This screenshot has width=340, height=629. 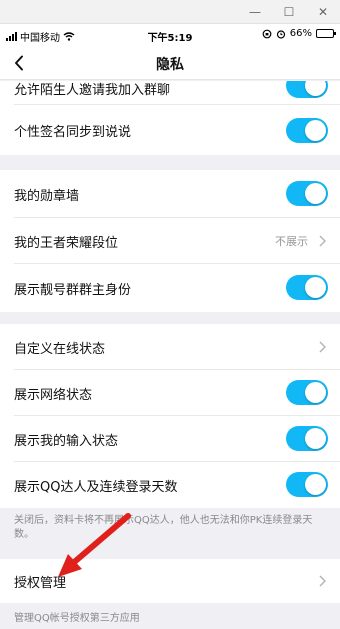 I want to click on toggle-group-owner, so click(x=307, y=287).